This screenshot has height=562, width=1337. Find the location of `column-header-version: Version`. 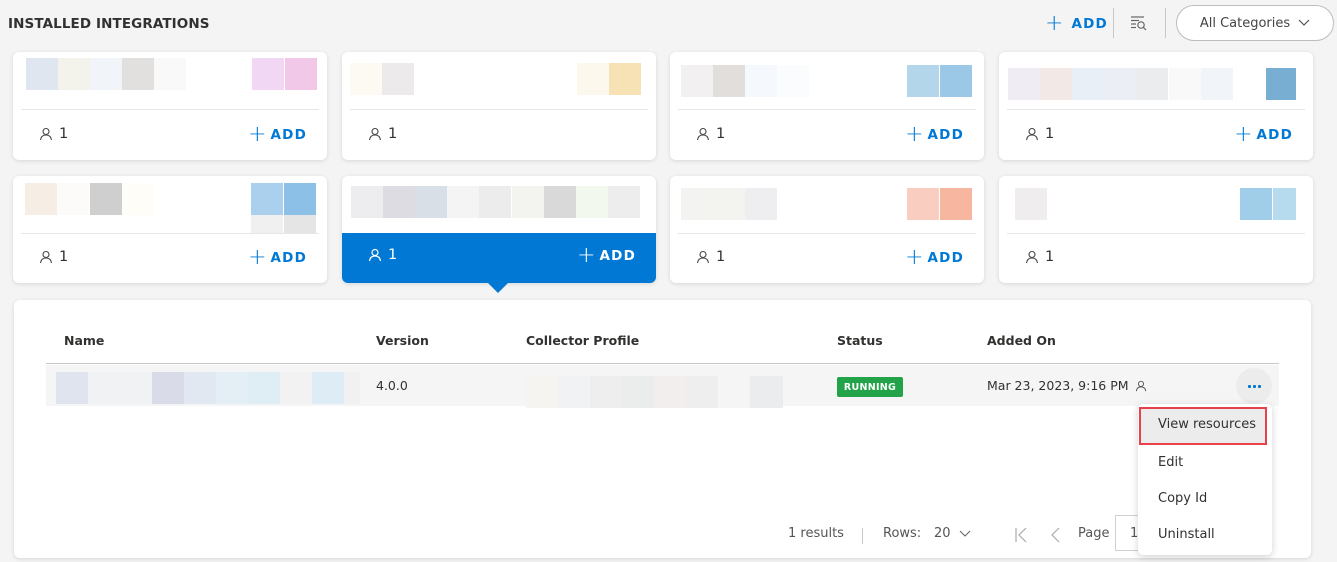

column-header-version: Version is located at coordinates (402, 340).